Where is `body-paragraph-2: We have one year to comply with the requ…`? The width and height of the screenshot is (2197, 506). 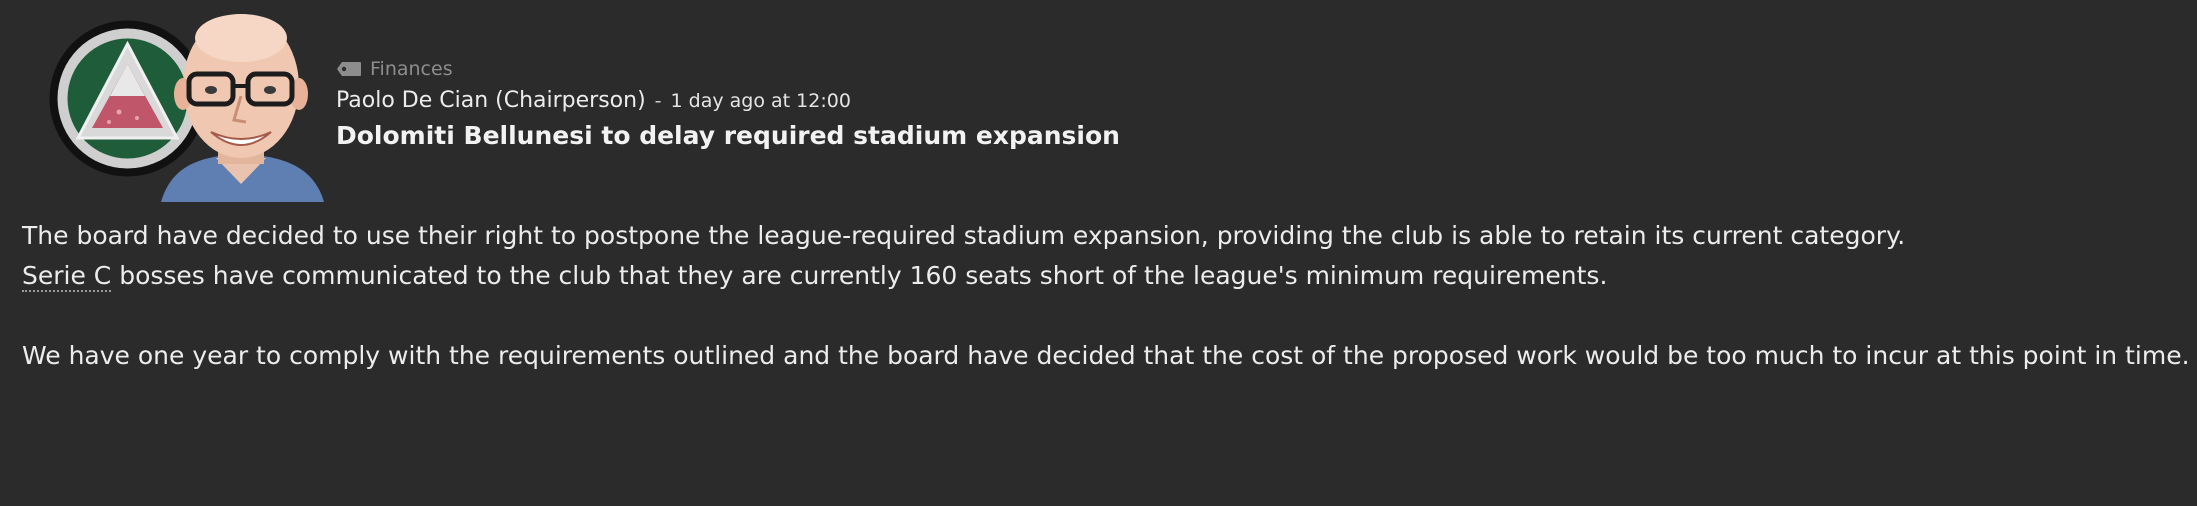 body-paragraph-2: We have one year to comply with the requ… is located at coordinates (1106, 355).